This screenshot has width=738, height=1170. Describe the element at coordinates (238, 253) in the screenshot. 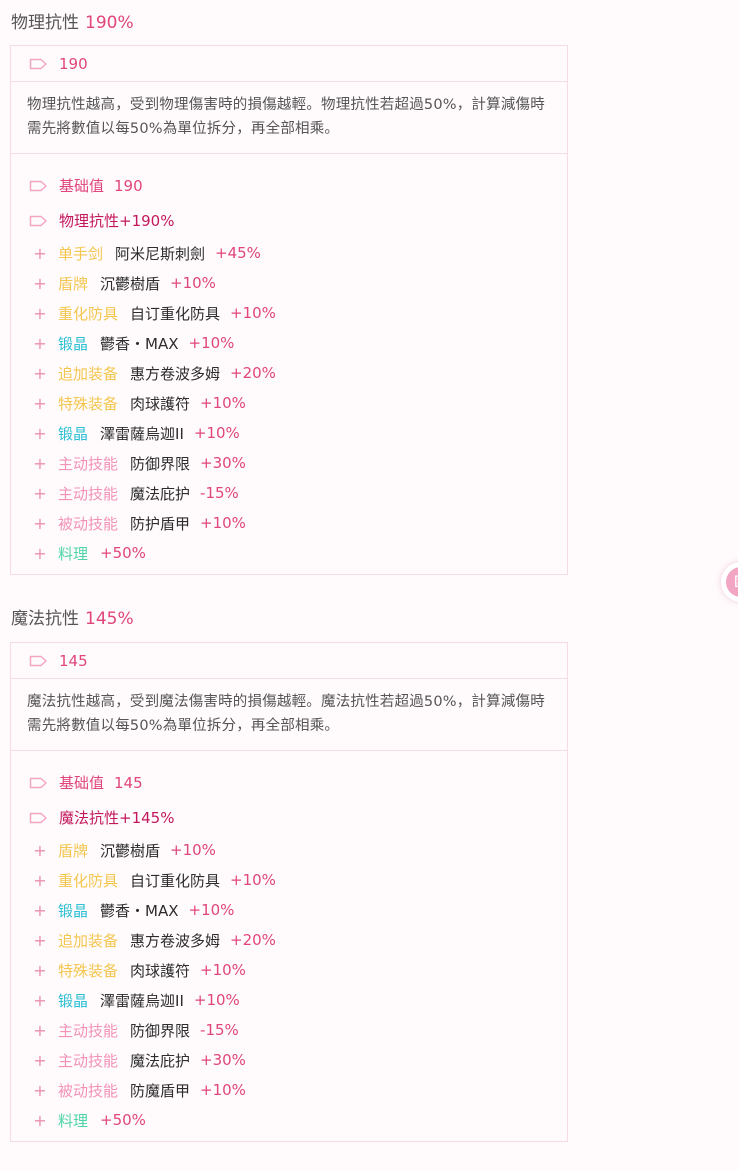

I see `modifier-value: +45%` at that location.